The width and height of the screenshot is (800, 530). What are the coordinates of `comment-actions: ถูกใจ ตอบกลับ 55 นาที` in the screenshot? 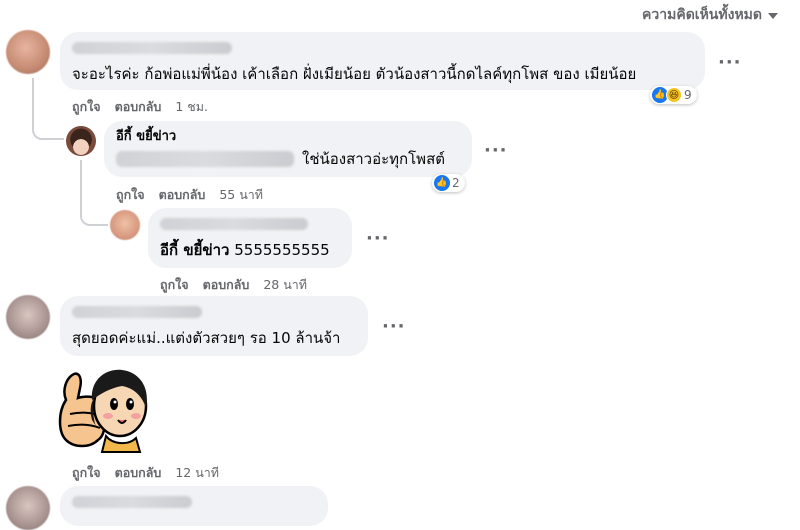 It's located at (189, 195).